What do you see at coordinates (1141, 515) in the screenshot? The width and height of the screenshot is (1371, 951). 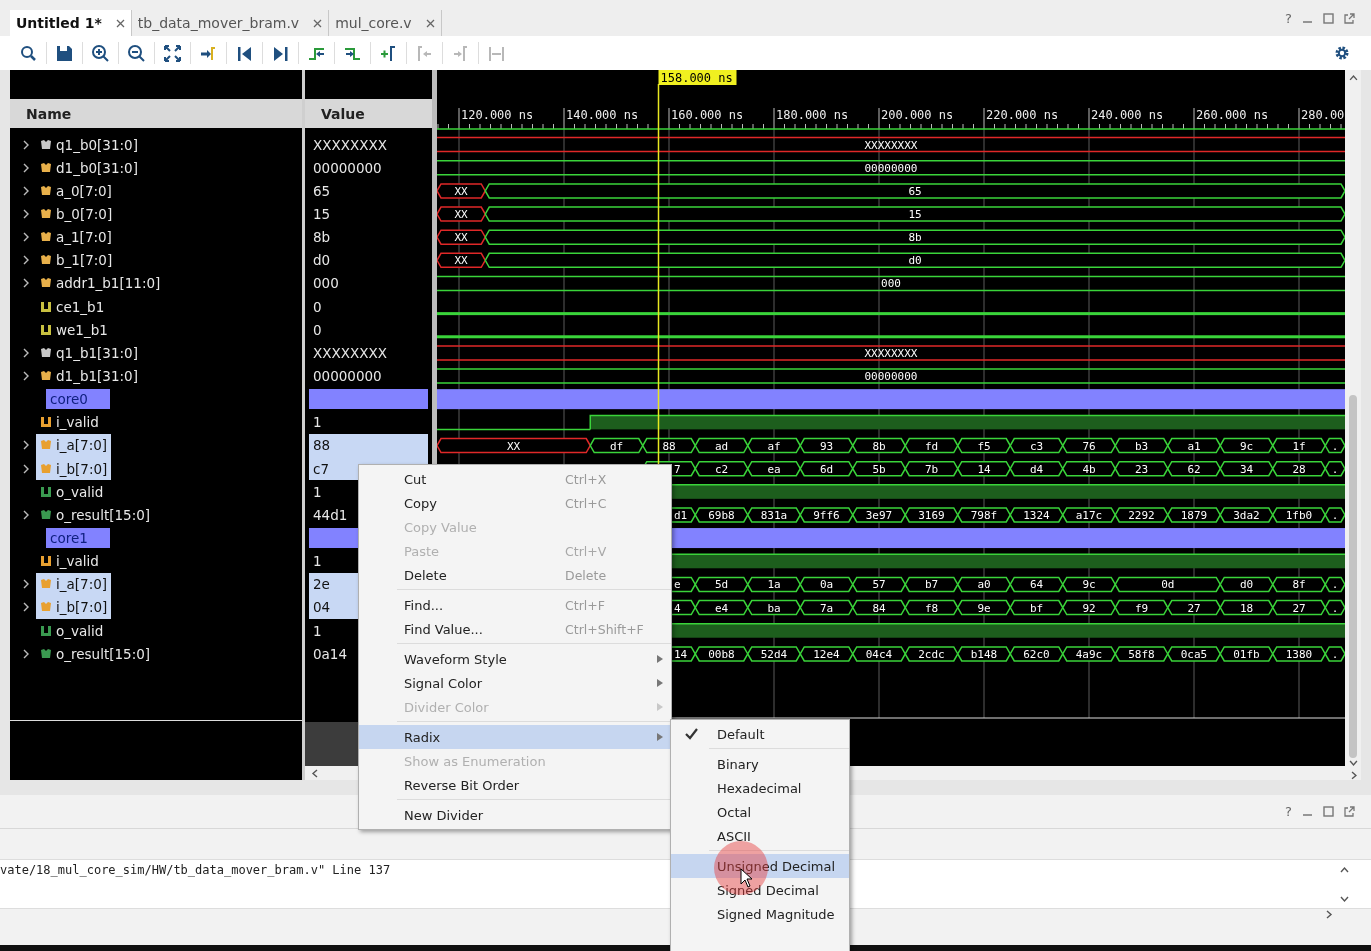 I see `bus-segment: 2292` at bounding box center [1141, 515].